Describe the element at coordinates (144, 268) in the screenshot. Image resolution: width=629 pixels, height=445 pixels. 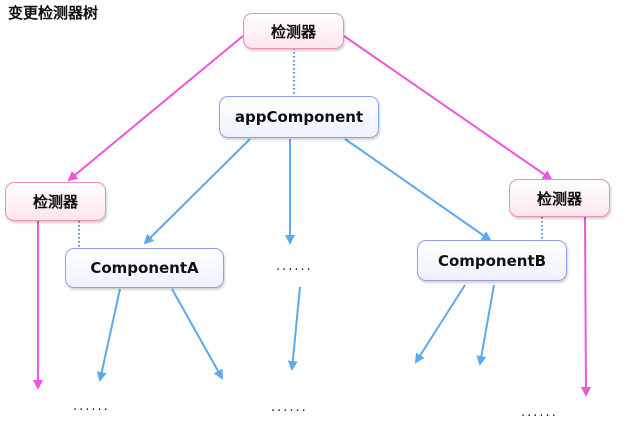
I see `component-a-node: ComponentA` at that location.